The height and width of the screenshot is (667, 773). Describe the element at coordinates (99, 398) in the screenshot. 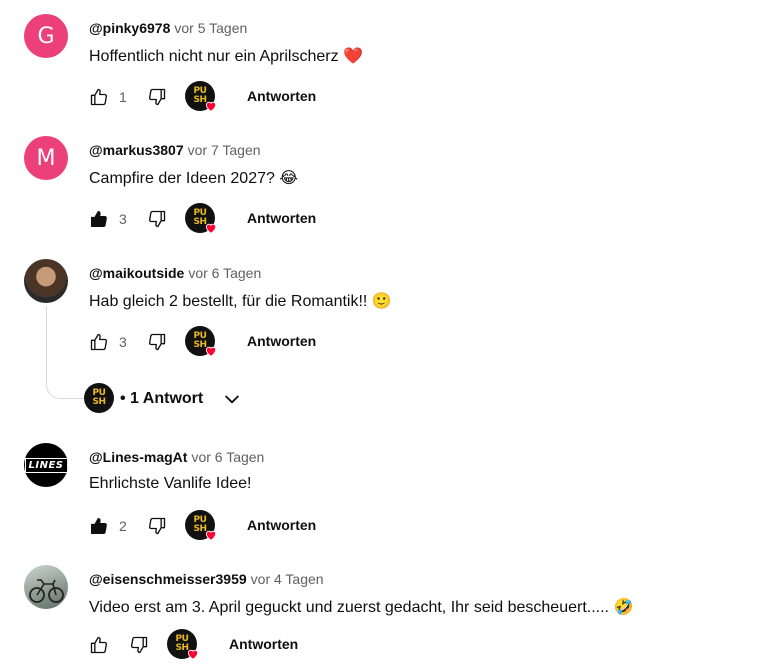

I see `creator-avatar: PU SH` at that location.